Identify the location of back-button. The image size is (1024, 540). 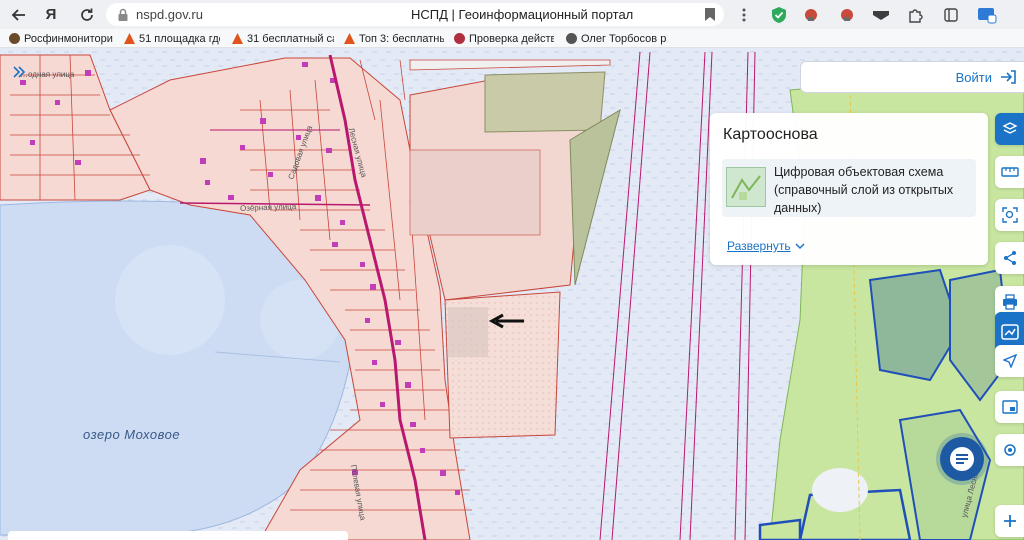
(19, 14).